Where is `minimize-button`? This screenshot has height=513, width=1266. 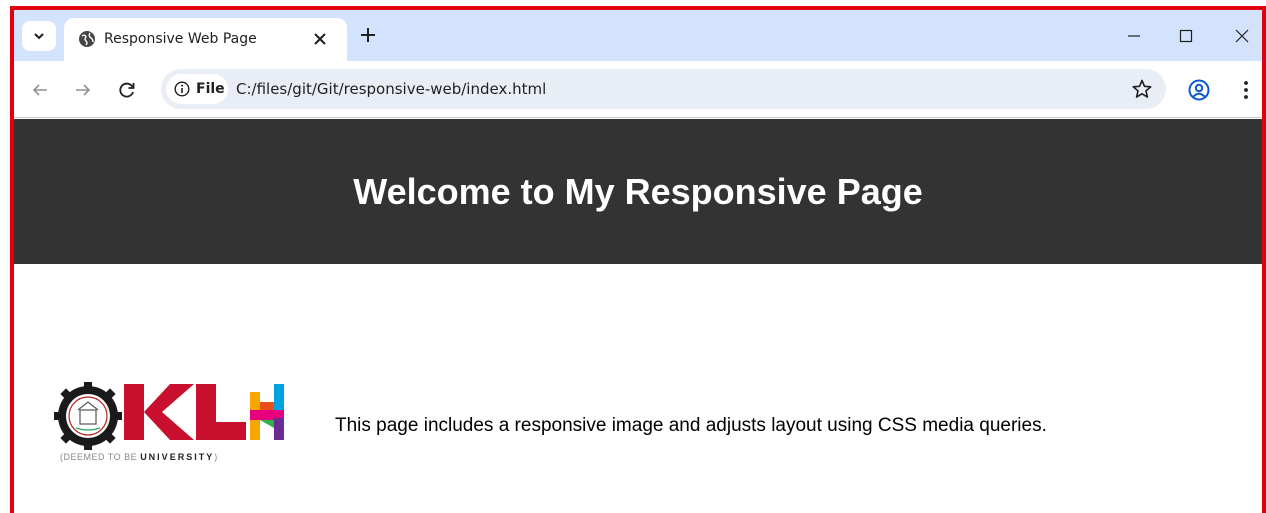
minimize-button is located at coordinates (1134, 36).